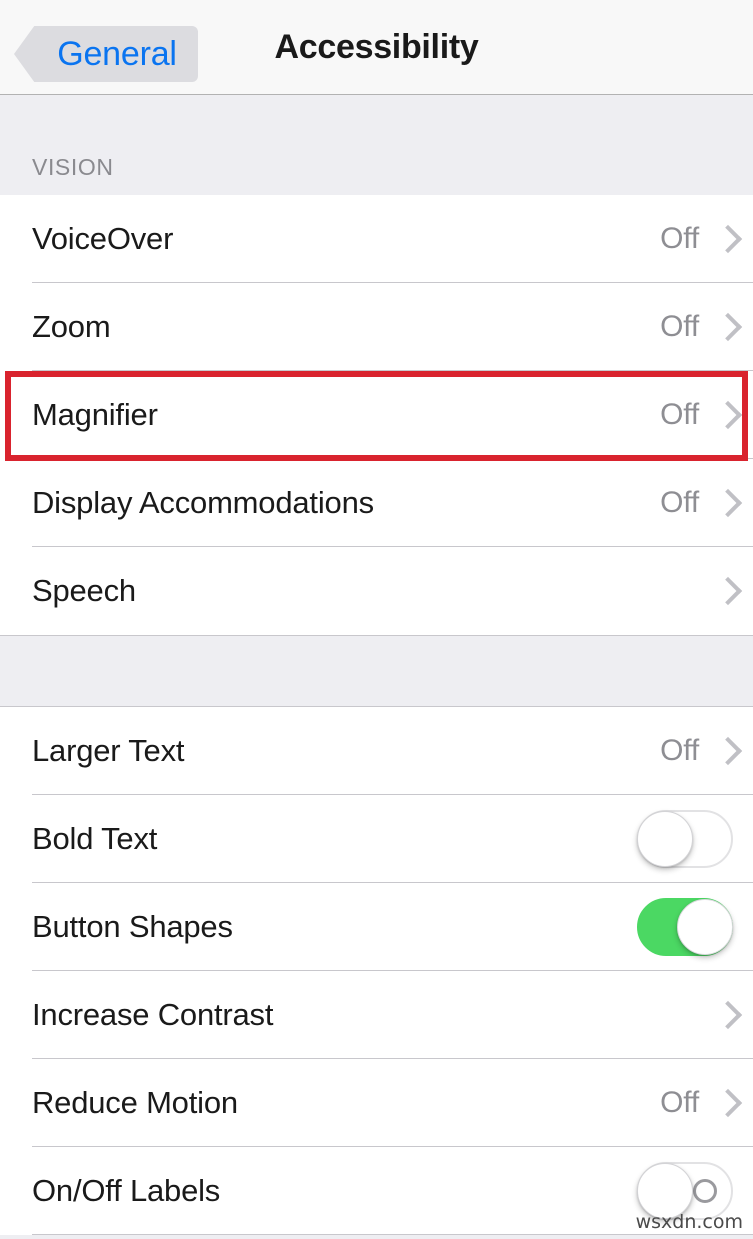 This screenshot has width=753, height=1239. I want to click on row-label: Larger Text, so click(108, 750).